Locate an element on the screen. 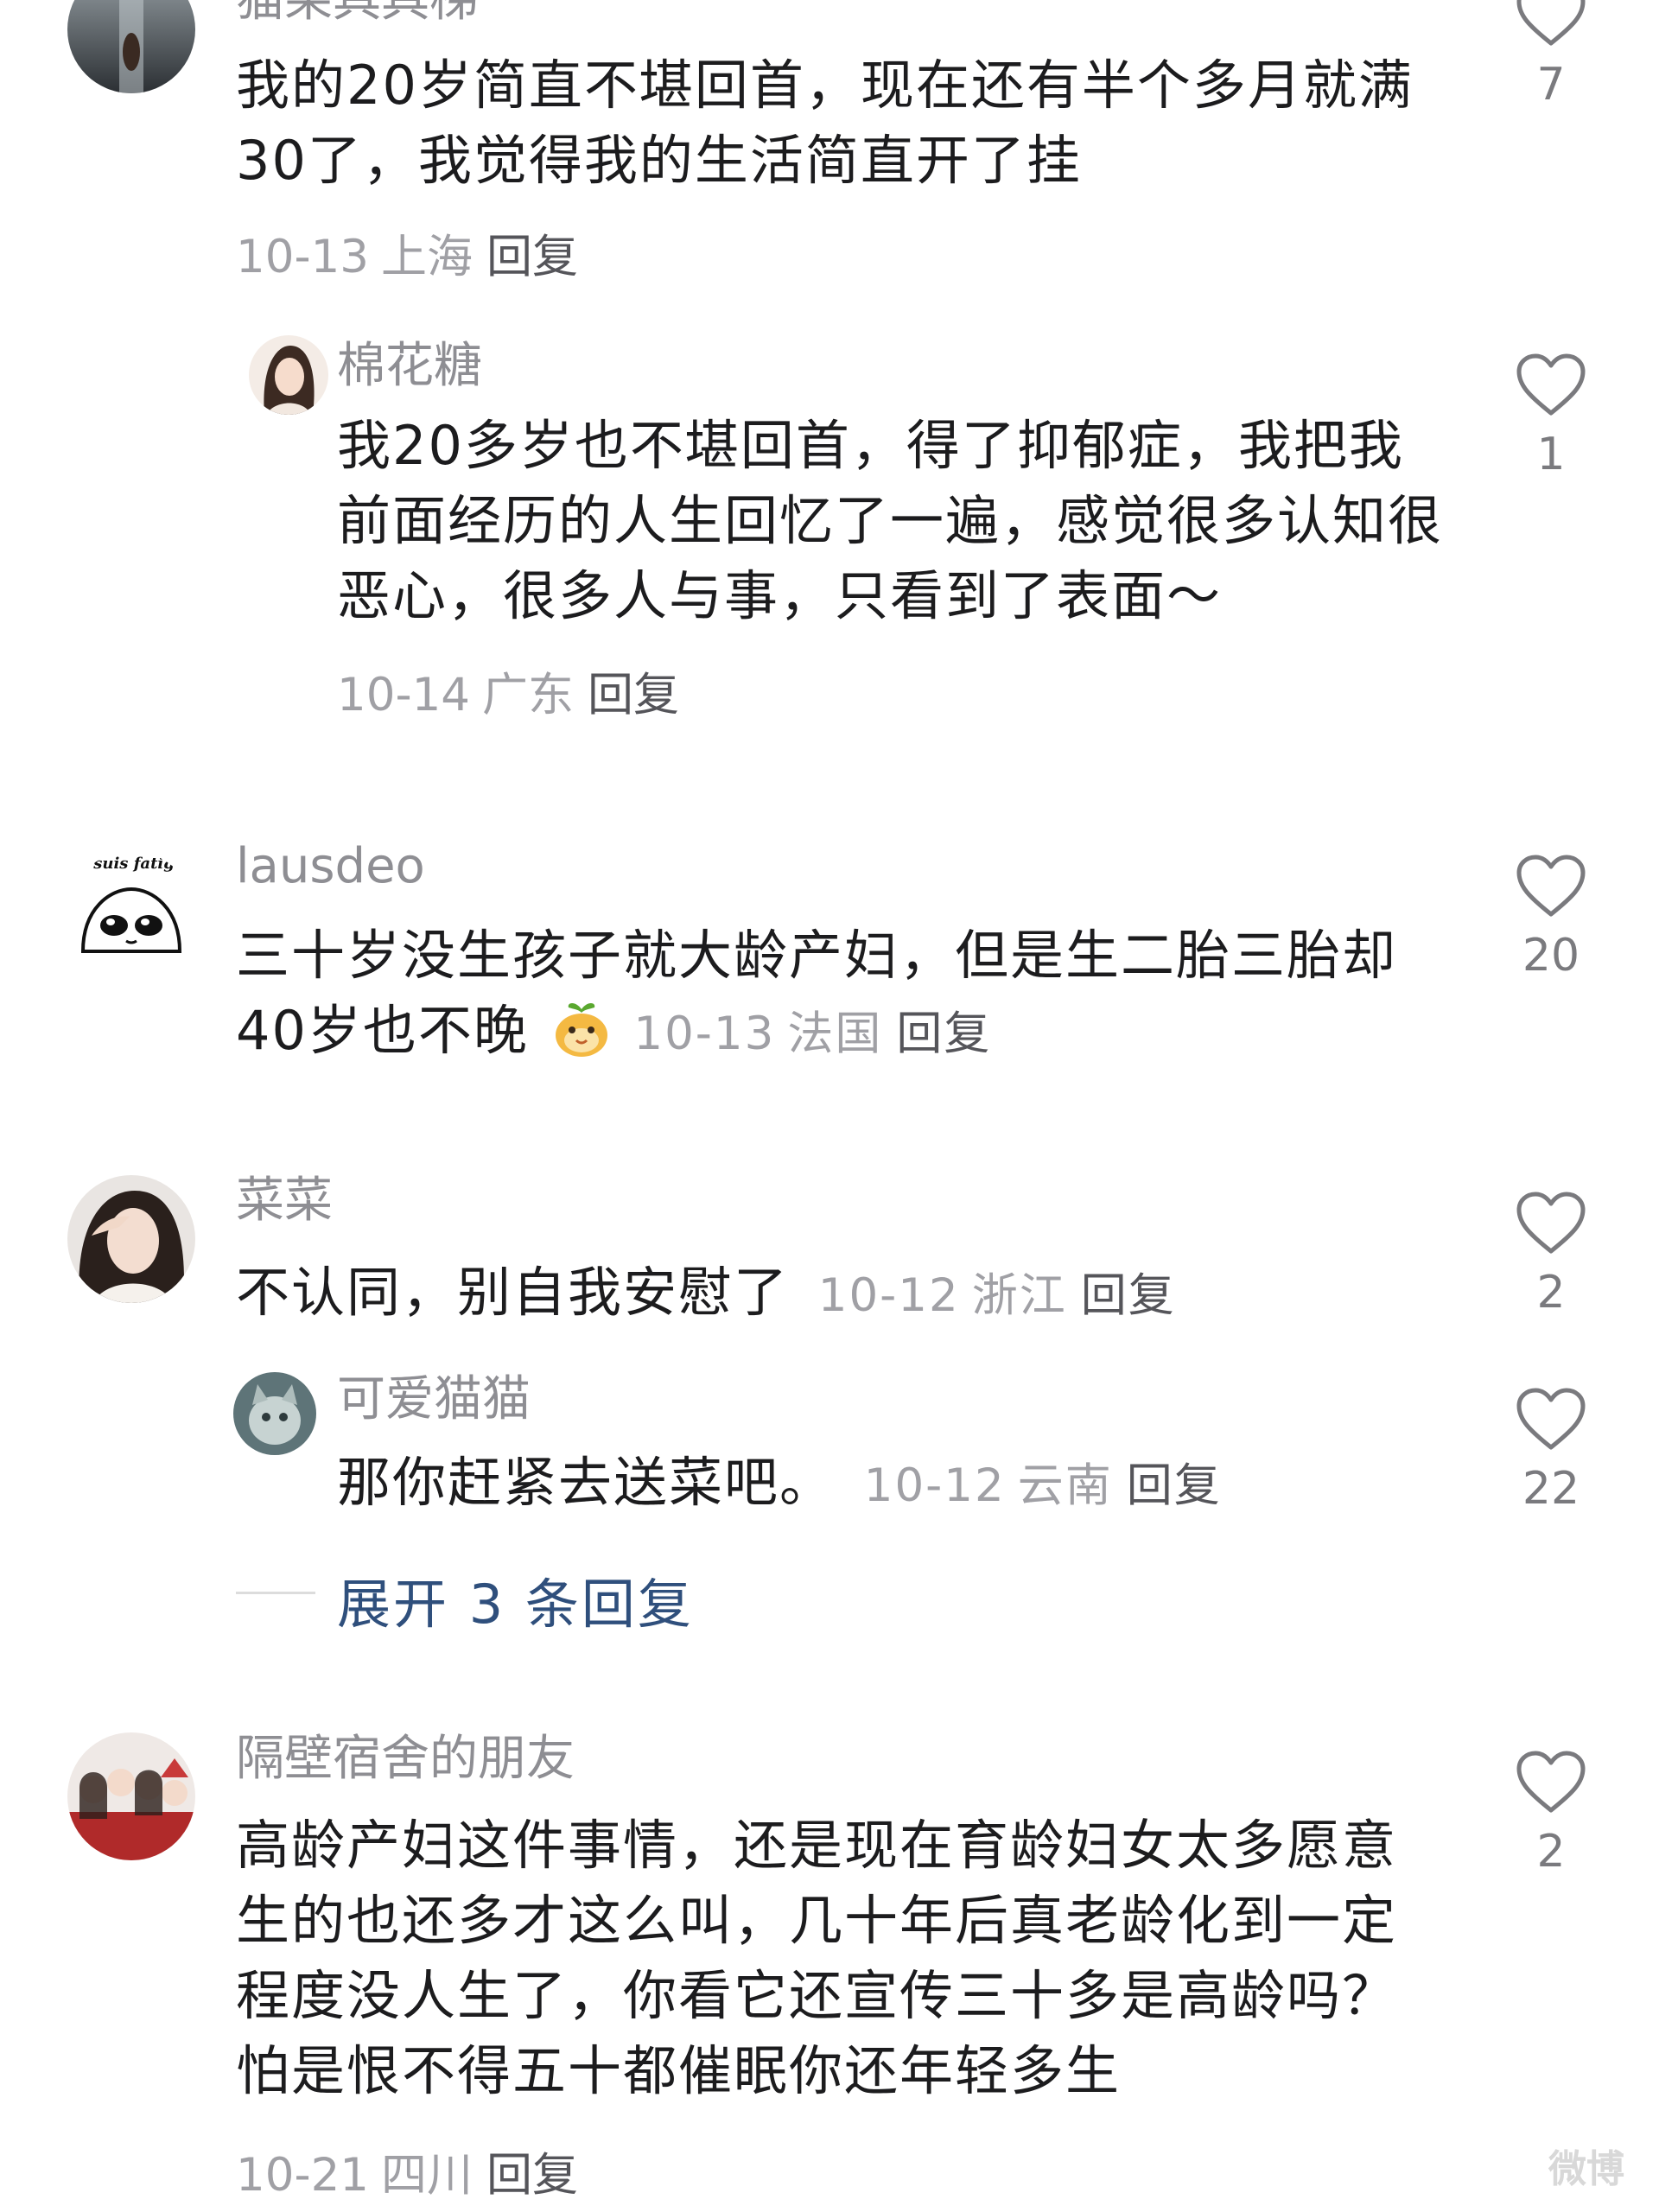  like-count: 20 is located at coordinates (1551, 956).